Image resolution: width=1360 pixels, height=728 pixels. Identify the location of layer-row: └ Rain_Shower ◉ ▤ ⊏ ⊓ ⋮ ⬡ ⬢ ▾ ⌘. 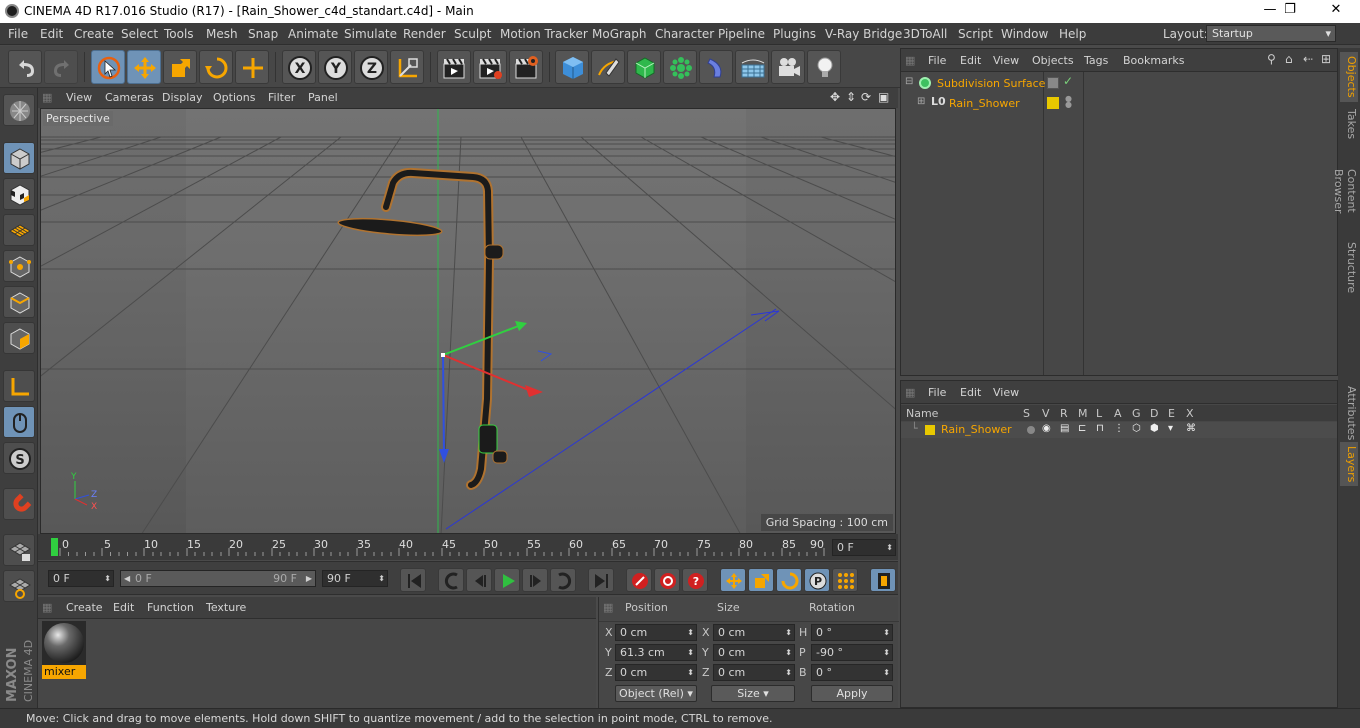
(1119, 430).